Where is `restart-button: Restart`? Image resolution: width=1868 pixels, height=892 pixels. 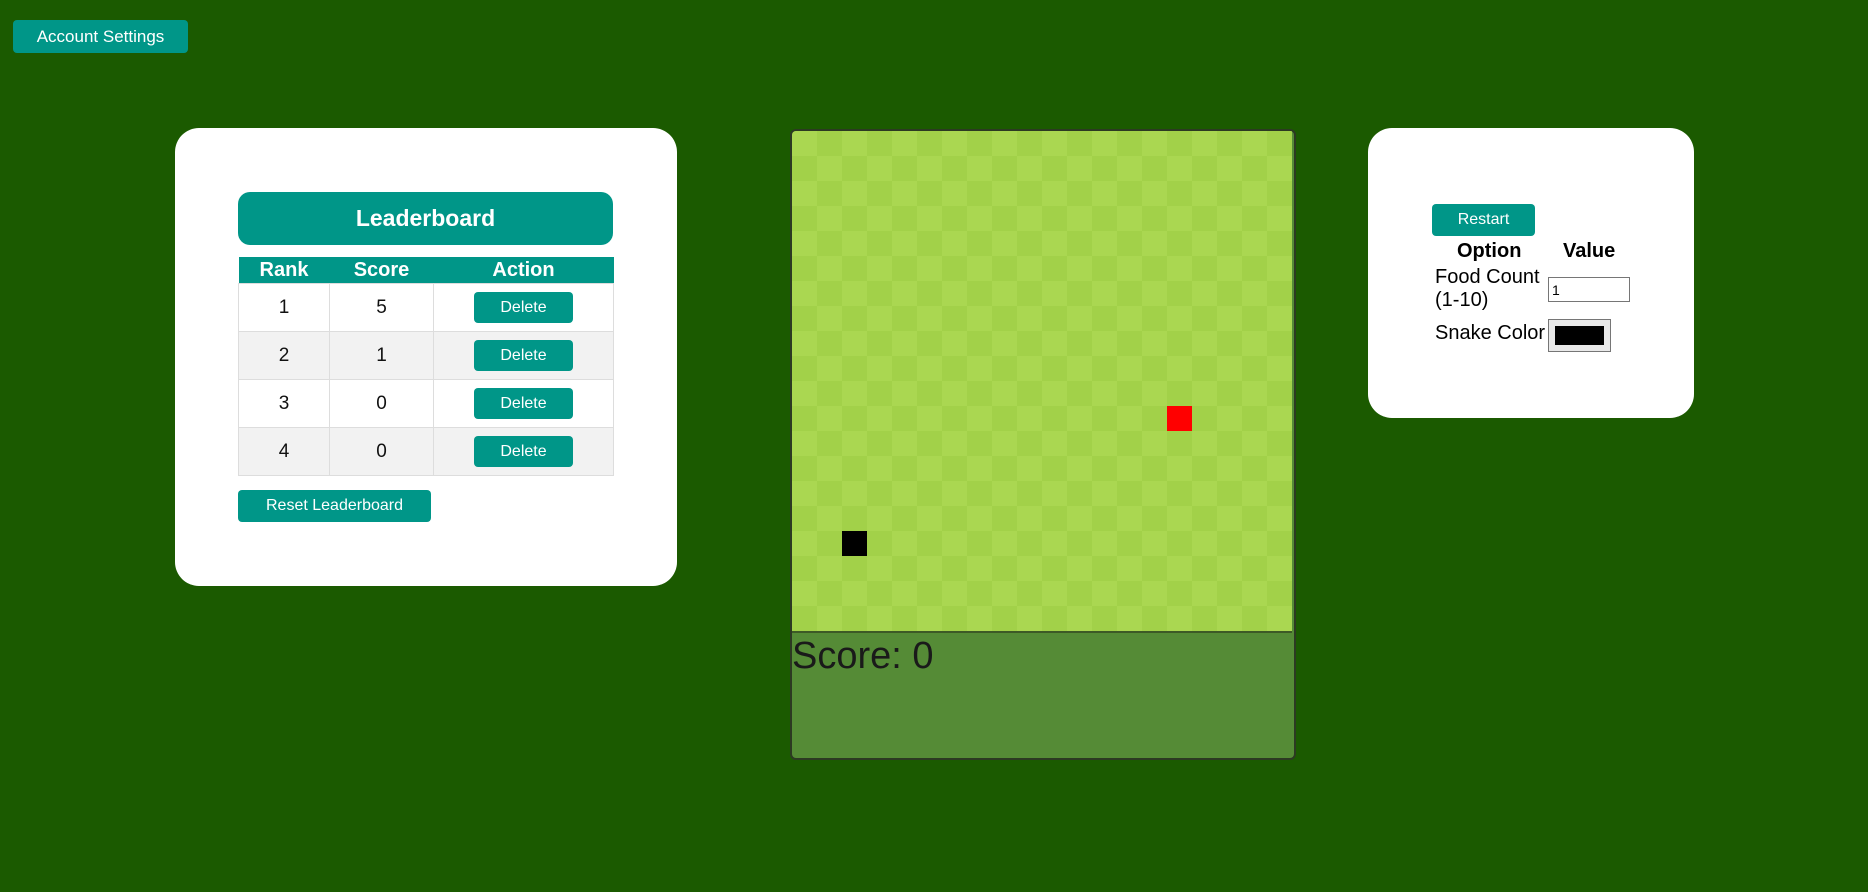
restart-button: Restart is located at coordinates (1483, 220).